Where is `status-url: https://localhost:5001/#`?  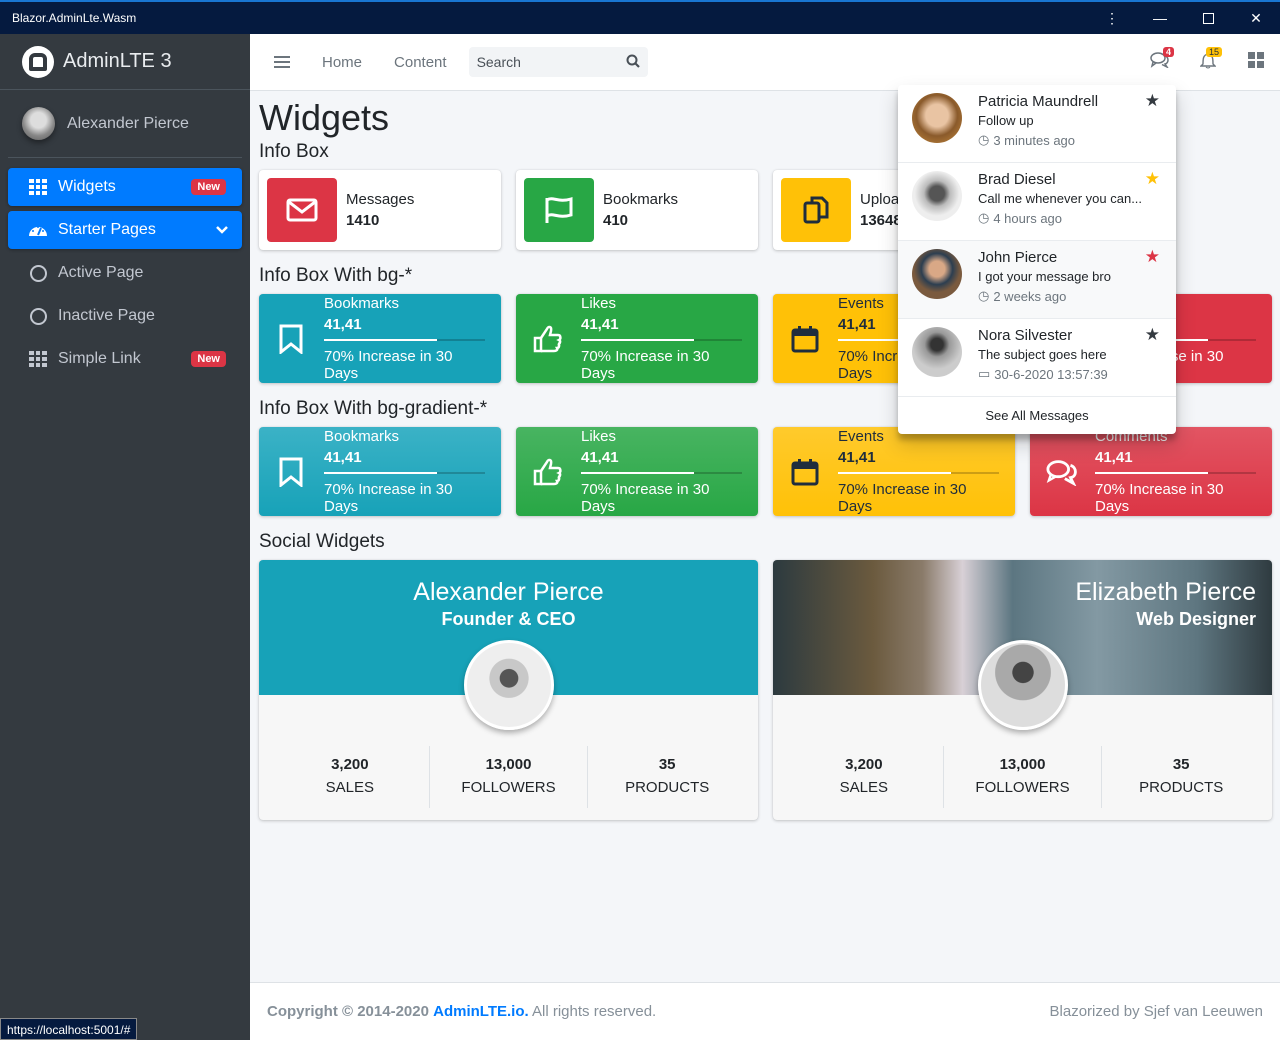 status-url: https://localhost:5001/# is located at coordinates (69, 1029).